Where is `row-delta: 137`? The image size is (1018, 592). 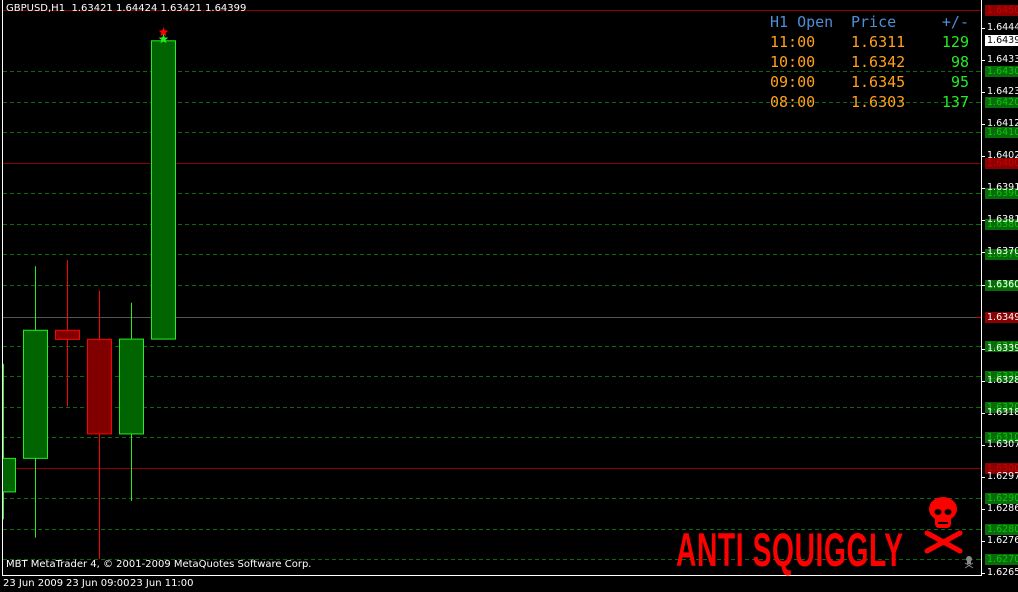
row-delta: 137 is located at coordinates (955, 102).